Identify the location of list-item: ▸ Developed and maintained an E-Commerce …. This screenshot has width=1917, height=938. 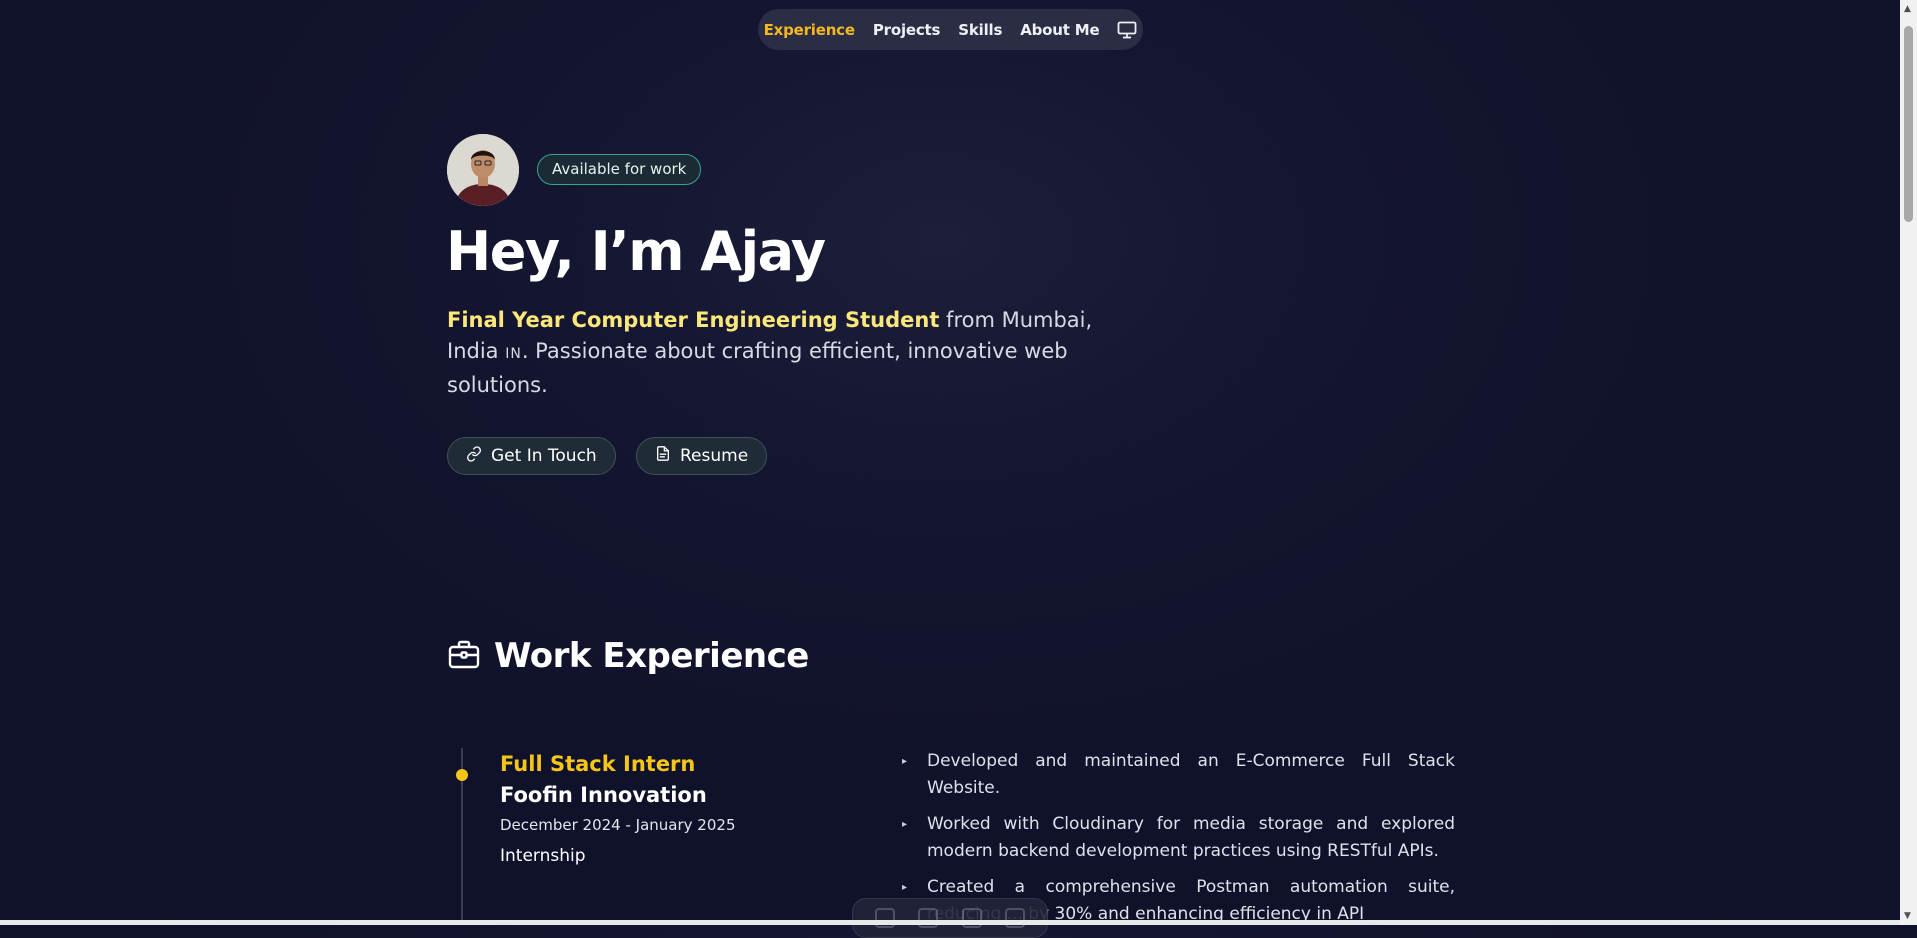
(1177, 775).